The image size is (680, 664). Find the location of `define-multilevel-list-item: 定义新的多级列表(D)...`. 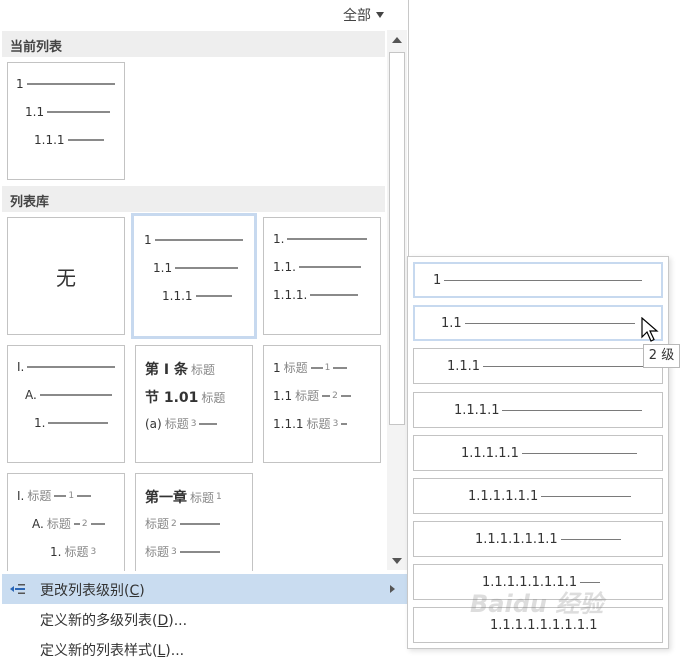

define-multilevel-list-item: 定义新的多级列表(D)... is located at coordinates (204, 619).